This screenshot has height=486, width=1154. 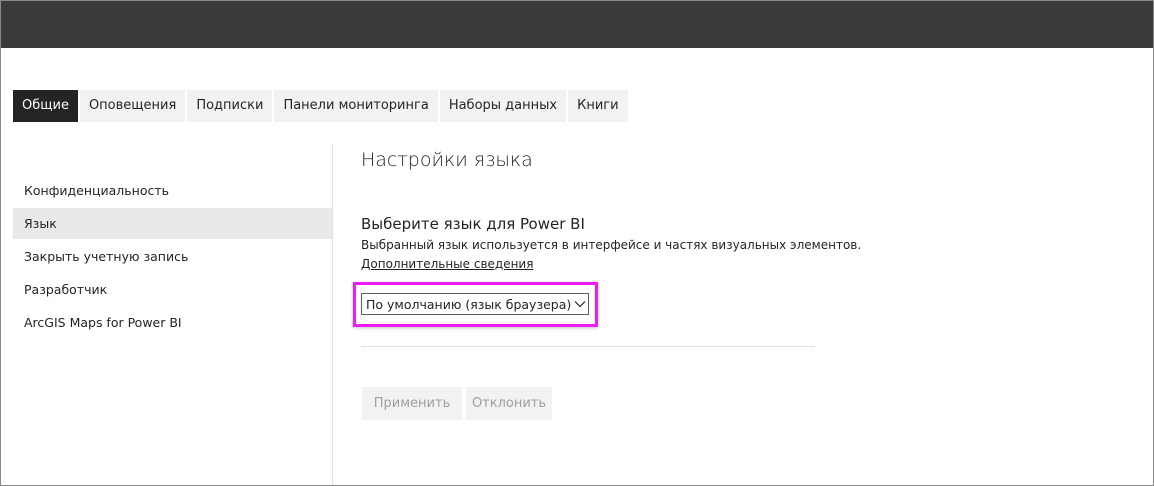 What do you see at coordinates (132, 106) in the screenshot?
I see `tab-alerts: Оповещения` at bounding box center [132, 106].